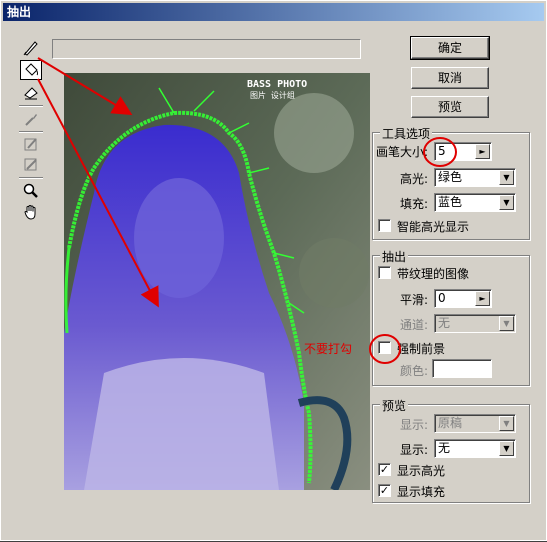 The image size is (547, 542). Describe the element at coordinates (450, 202) in the screenshot. I see `fill-color-value: 蓝色` at that location.